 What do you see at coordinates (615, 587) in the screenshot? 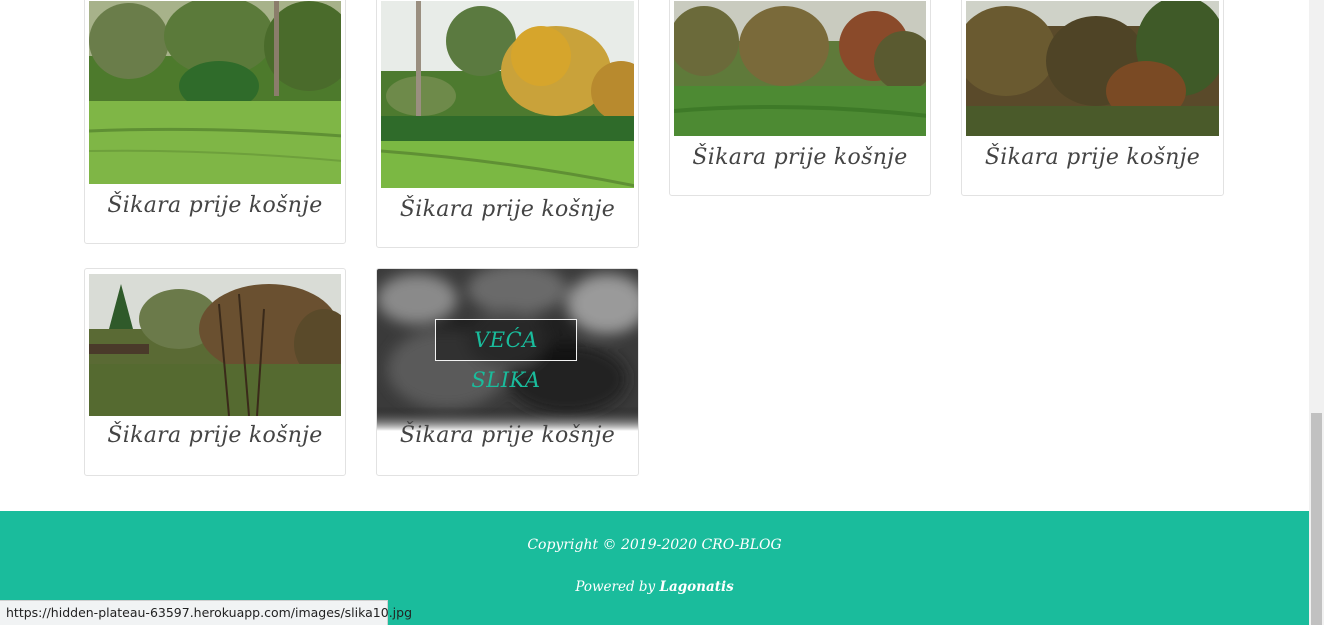
I see `powered-prefix: Powered by` at bounding box center [615, 587].